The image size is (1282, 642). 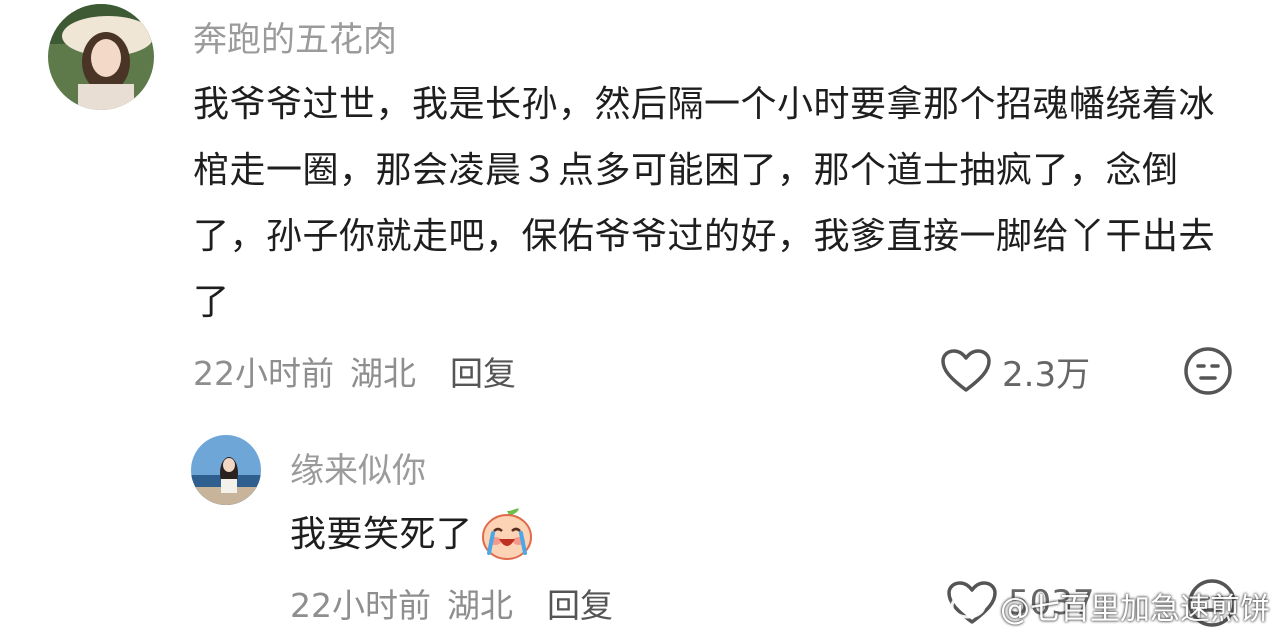 I want to click on watermark: @七百里加急速煎饼, so click(x=1110, y=606).